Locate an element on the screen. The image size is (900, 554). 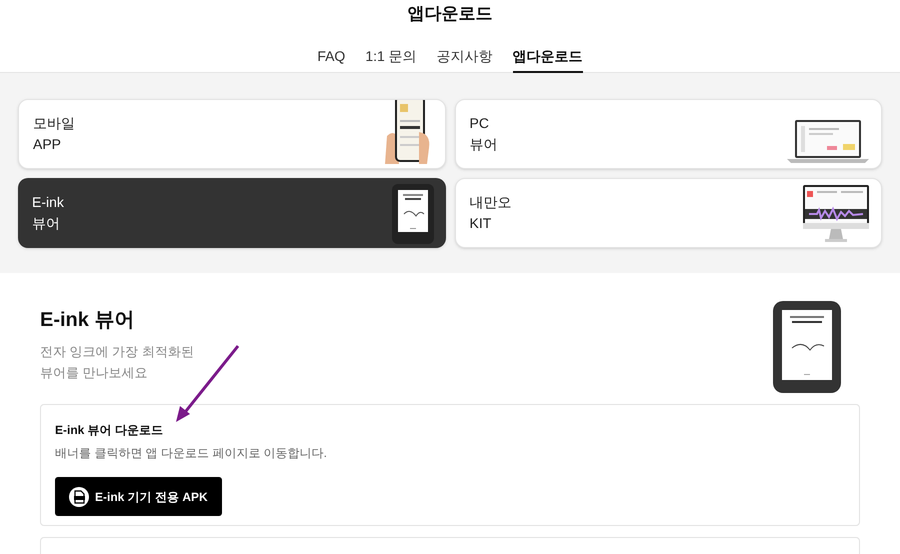
section-title: E-ink 뷰어 is located at coordinates (88, 320).